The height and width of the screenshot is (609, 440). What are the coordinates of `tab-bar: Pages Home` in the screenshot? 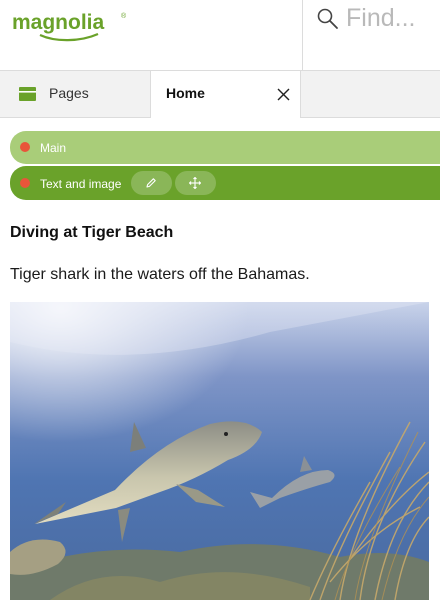 It's located at (220, 94).